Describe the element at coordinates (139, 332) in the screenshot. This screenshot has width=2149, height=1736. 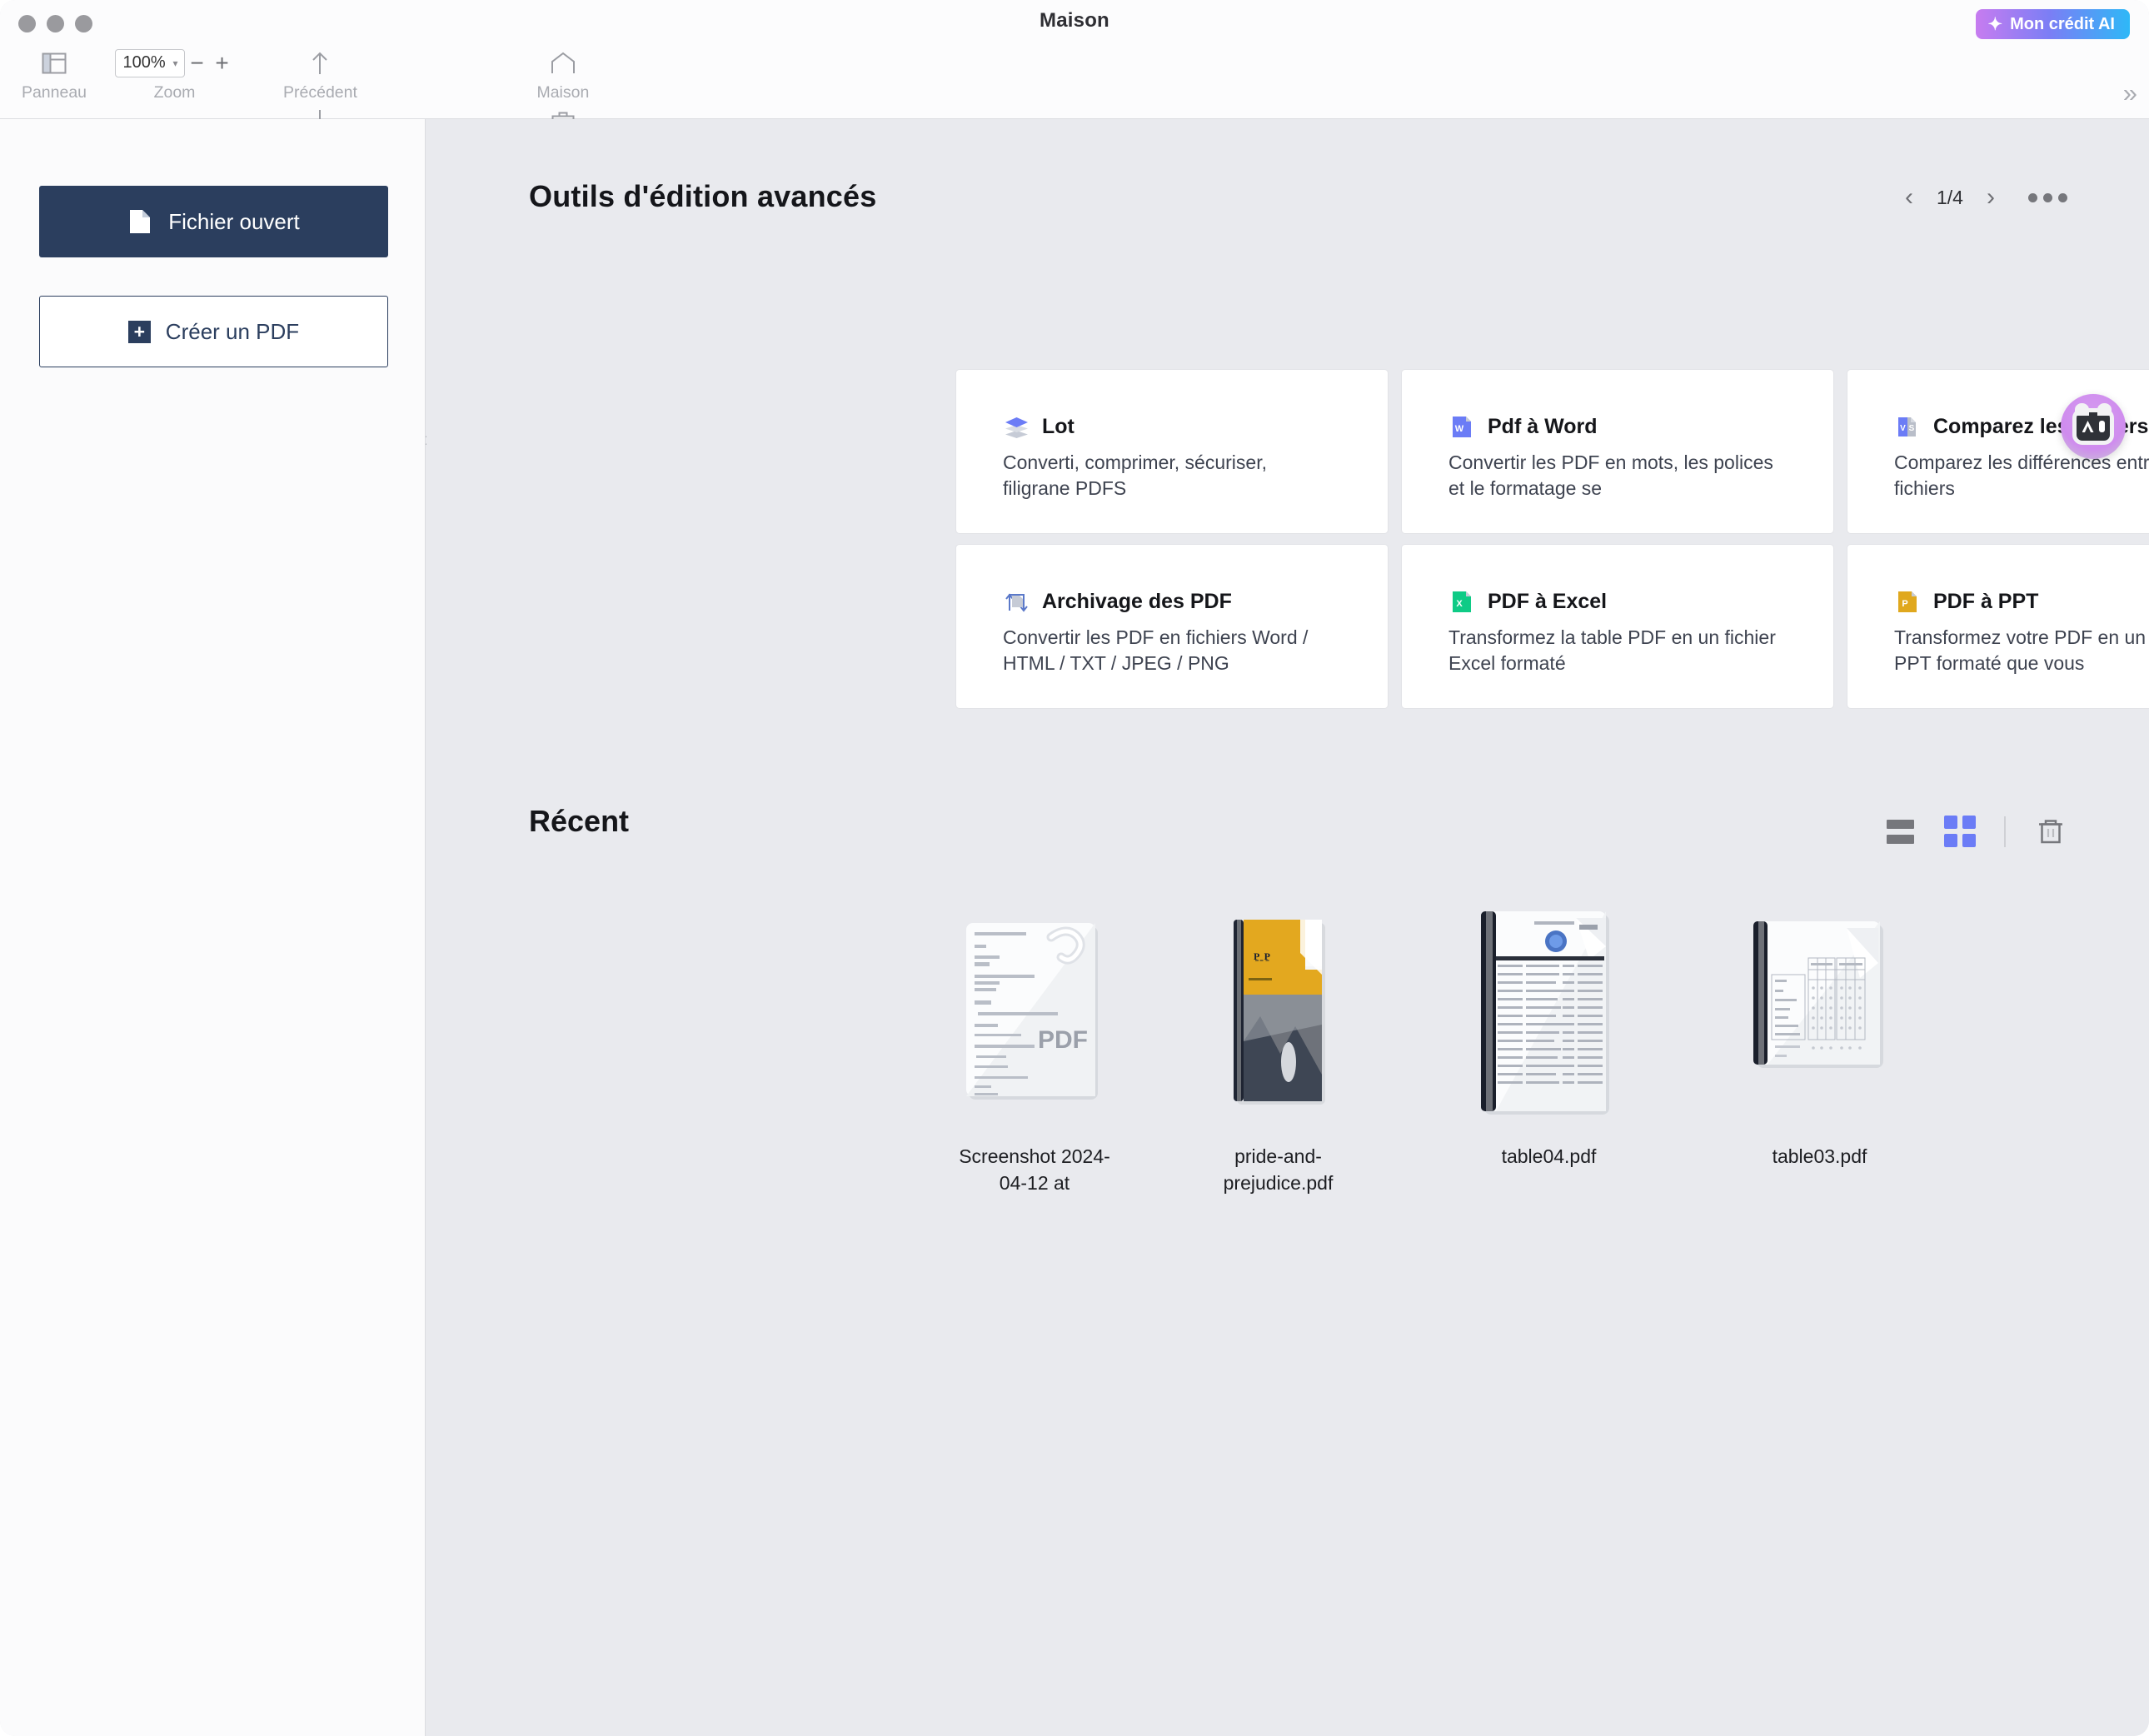
I see `plus-square-icon: +` at that location.